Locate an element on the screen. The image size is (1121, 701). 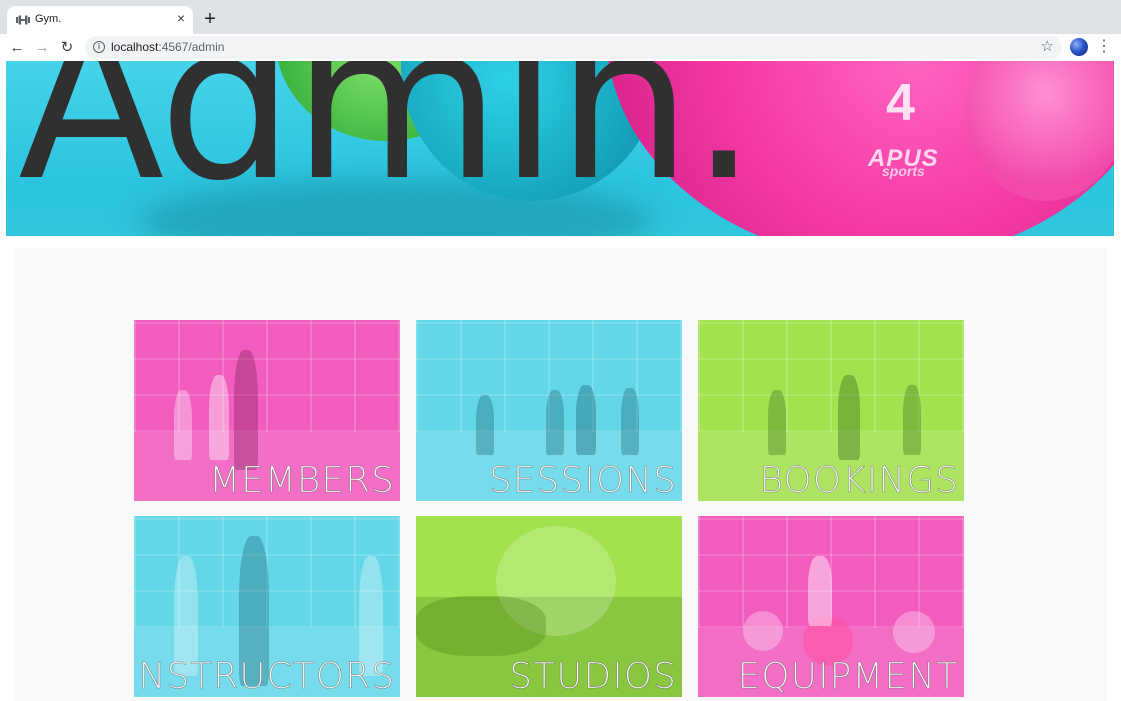
dumbbell-icon is located at coordinates (23, 20).